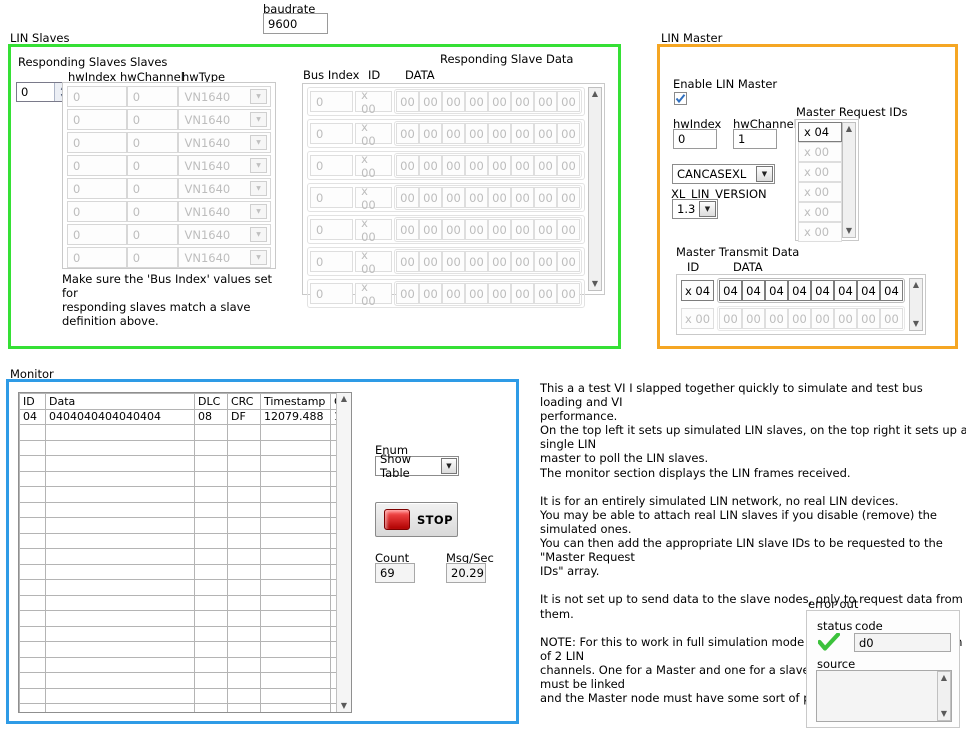  Describe the element at coordinates (152, 234) in the screenshot. I see `slave-hwchannel-6: 0` at that location.